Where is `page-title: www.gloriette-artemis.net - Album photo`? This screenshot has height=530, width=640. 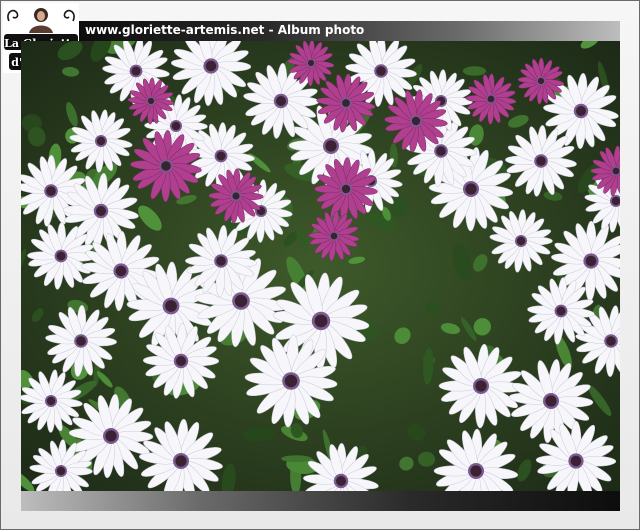
page-title: www.gloriette-artemis.net - Album photo is located at coordinates (225, 30).